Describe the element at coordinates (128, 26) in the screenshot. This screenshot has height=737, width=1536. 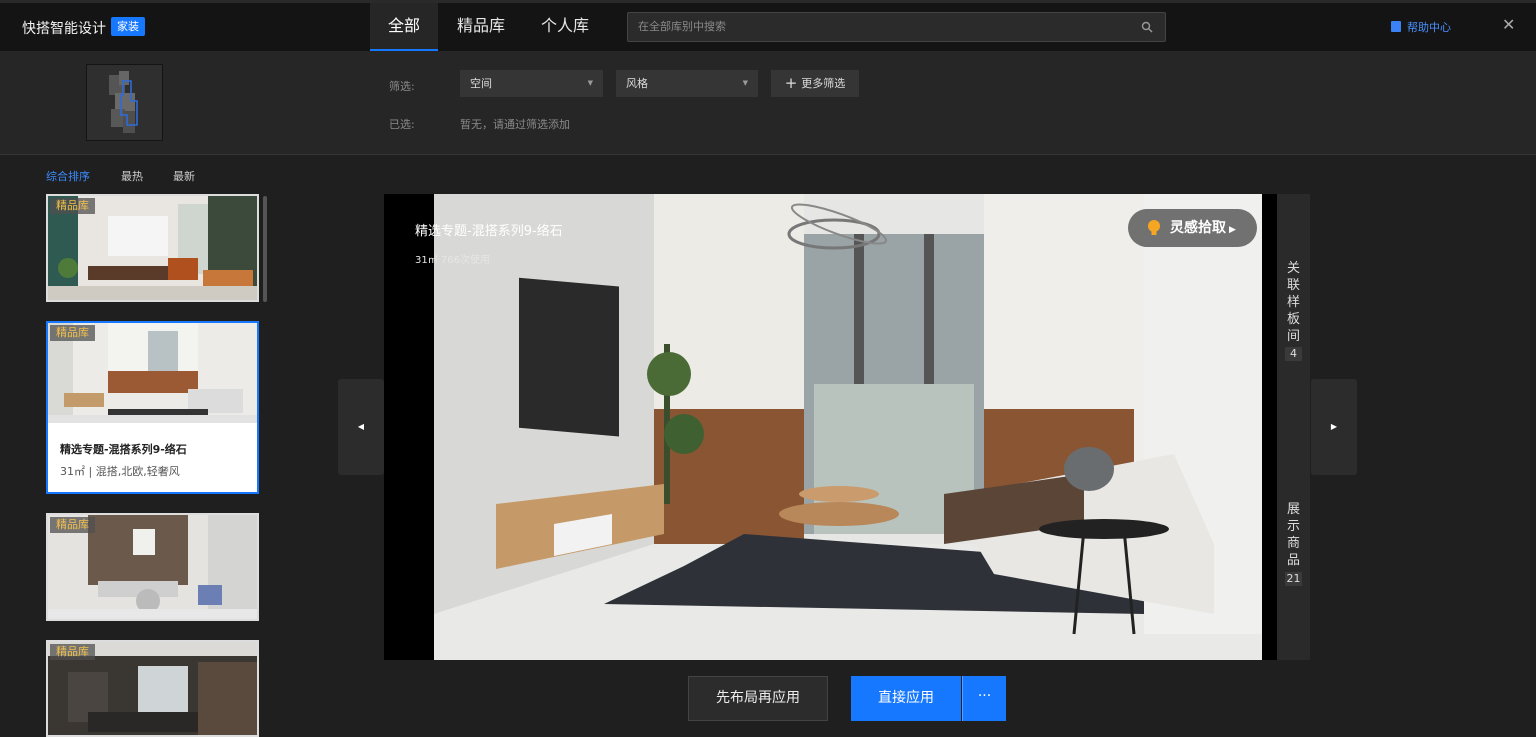
I see `brand-tag: 家装` at that location.